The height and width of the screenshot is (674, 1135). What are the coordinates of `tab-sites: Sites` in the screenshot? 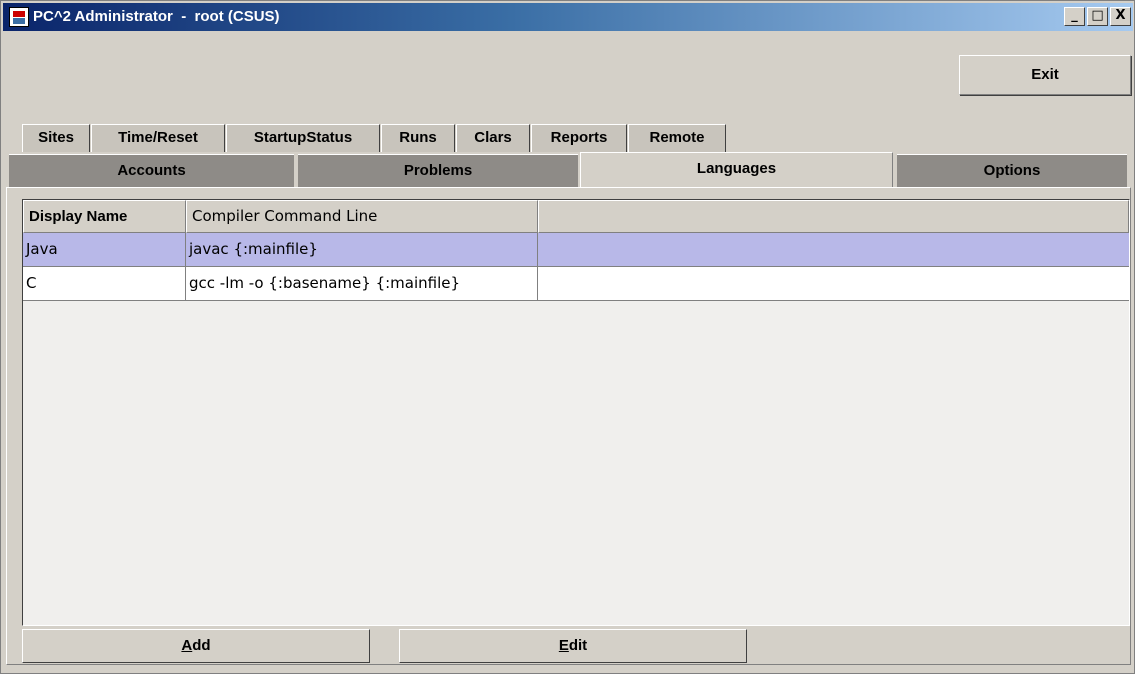 It's located at (56, 138).